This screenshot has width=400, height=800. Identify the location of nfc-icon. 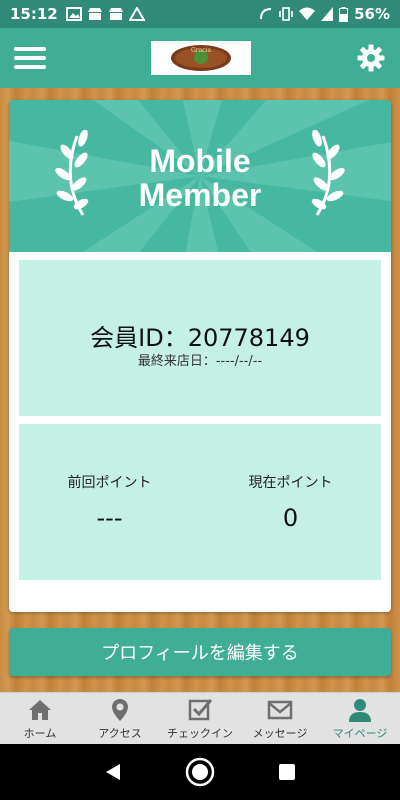
(266, 14).